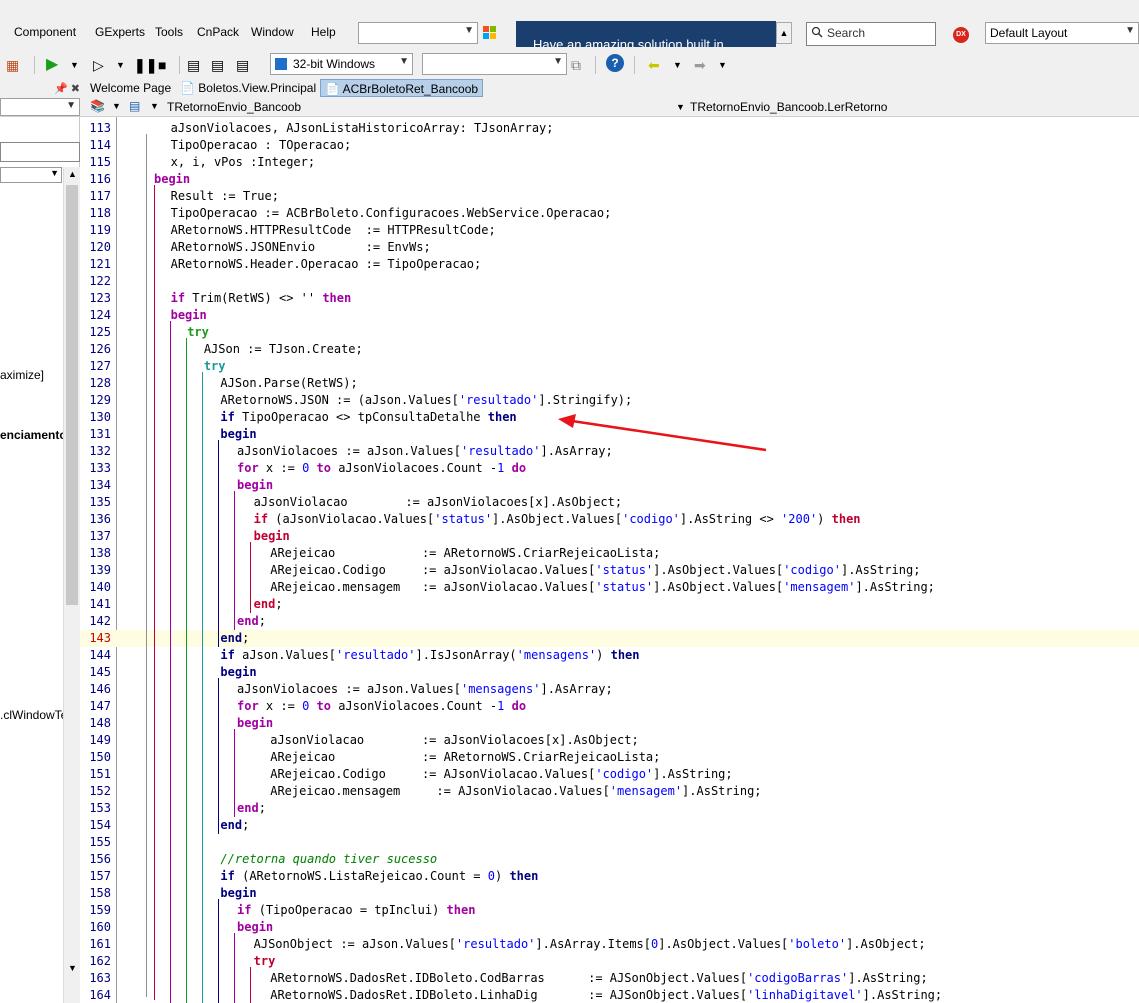 Image resolution: width=1139 pixels, height=1003 pixels. I want to click on code-line: 159 if (TipoOperacao = tpInclui) then, so click(609, 910).